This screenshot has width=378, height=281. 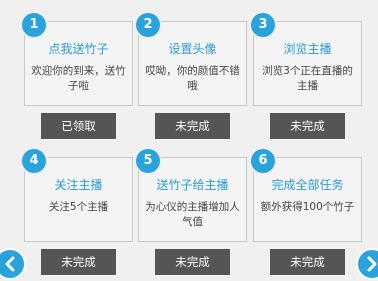 I want to click on task-card-4: 4 关注主播 关注5个主播, so click(x=77, y=195).